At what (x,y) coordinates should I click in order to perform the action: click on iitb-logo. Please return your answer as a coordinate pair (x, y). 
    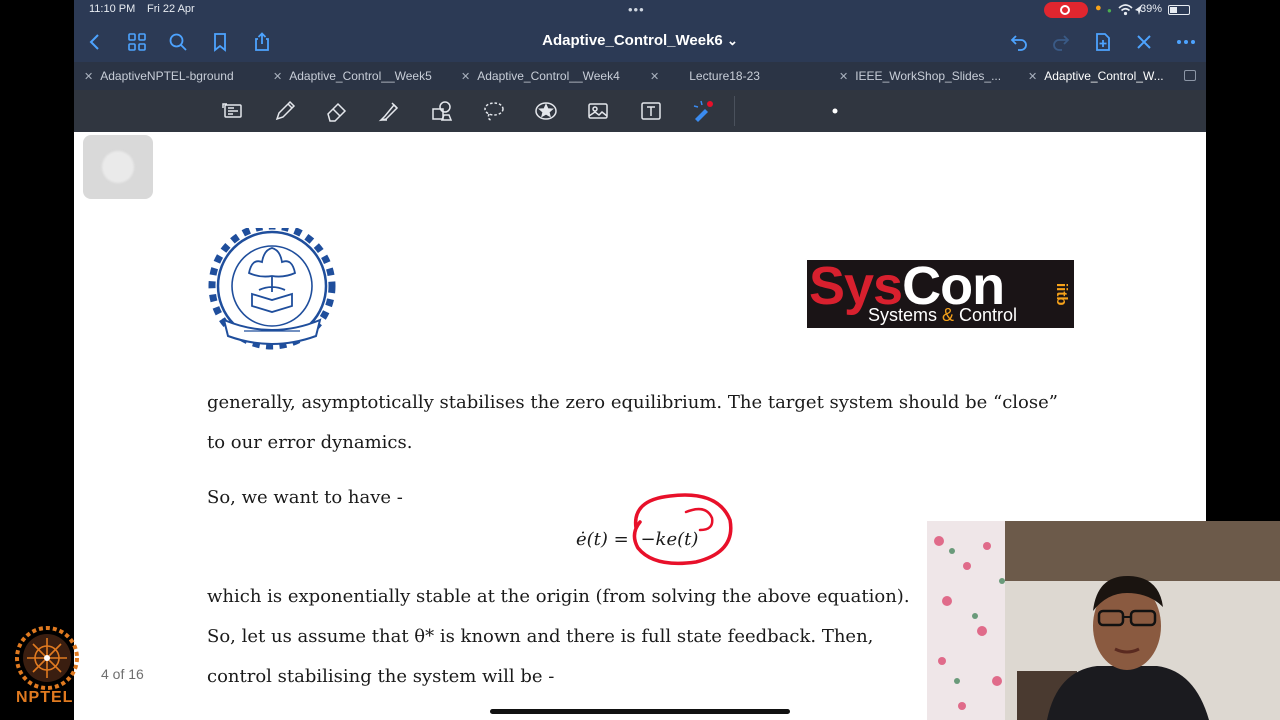
    Looking at the image, I should click on (272, 289).